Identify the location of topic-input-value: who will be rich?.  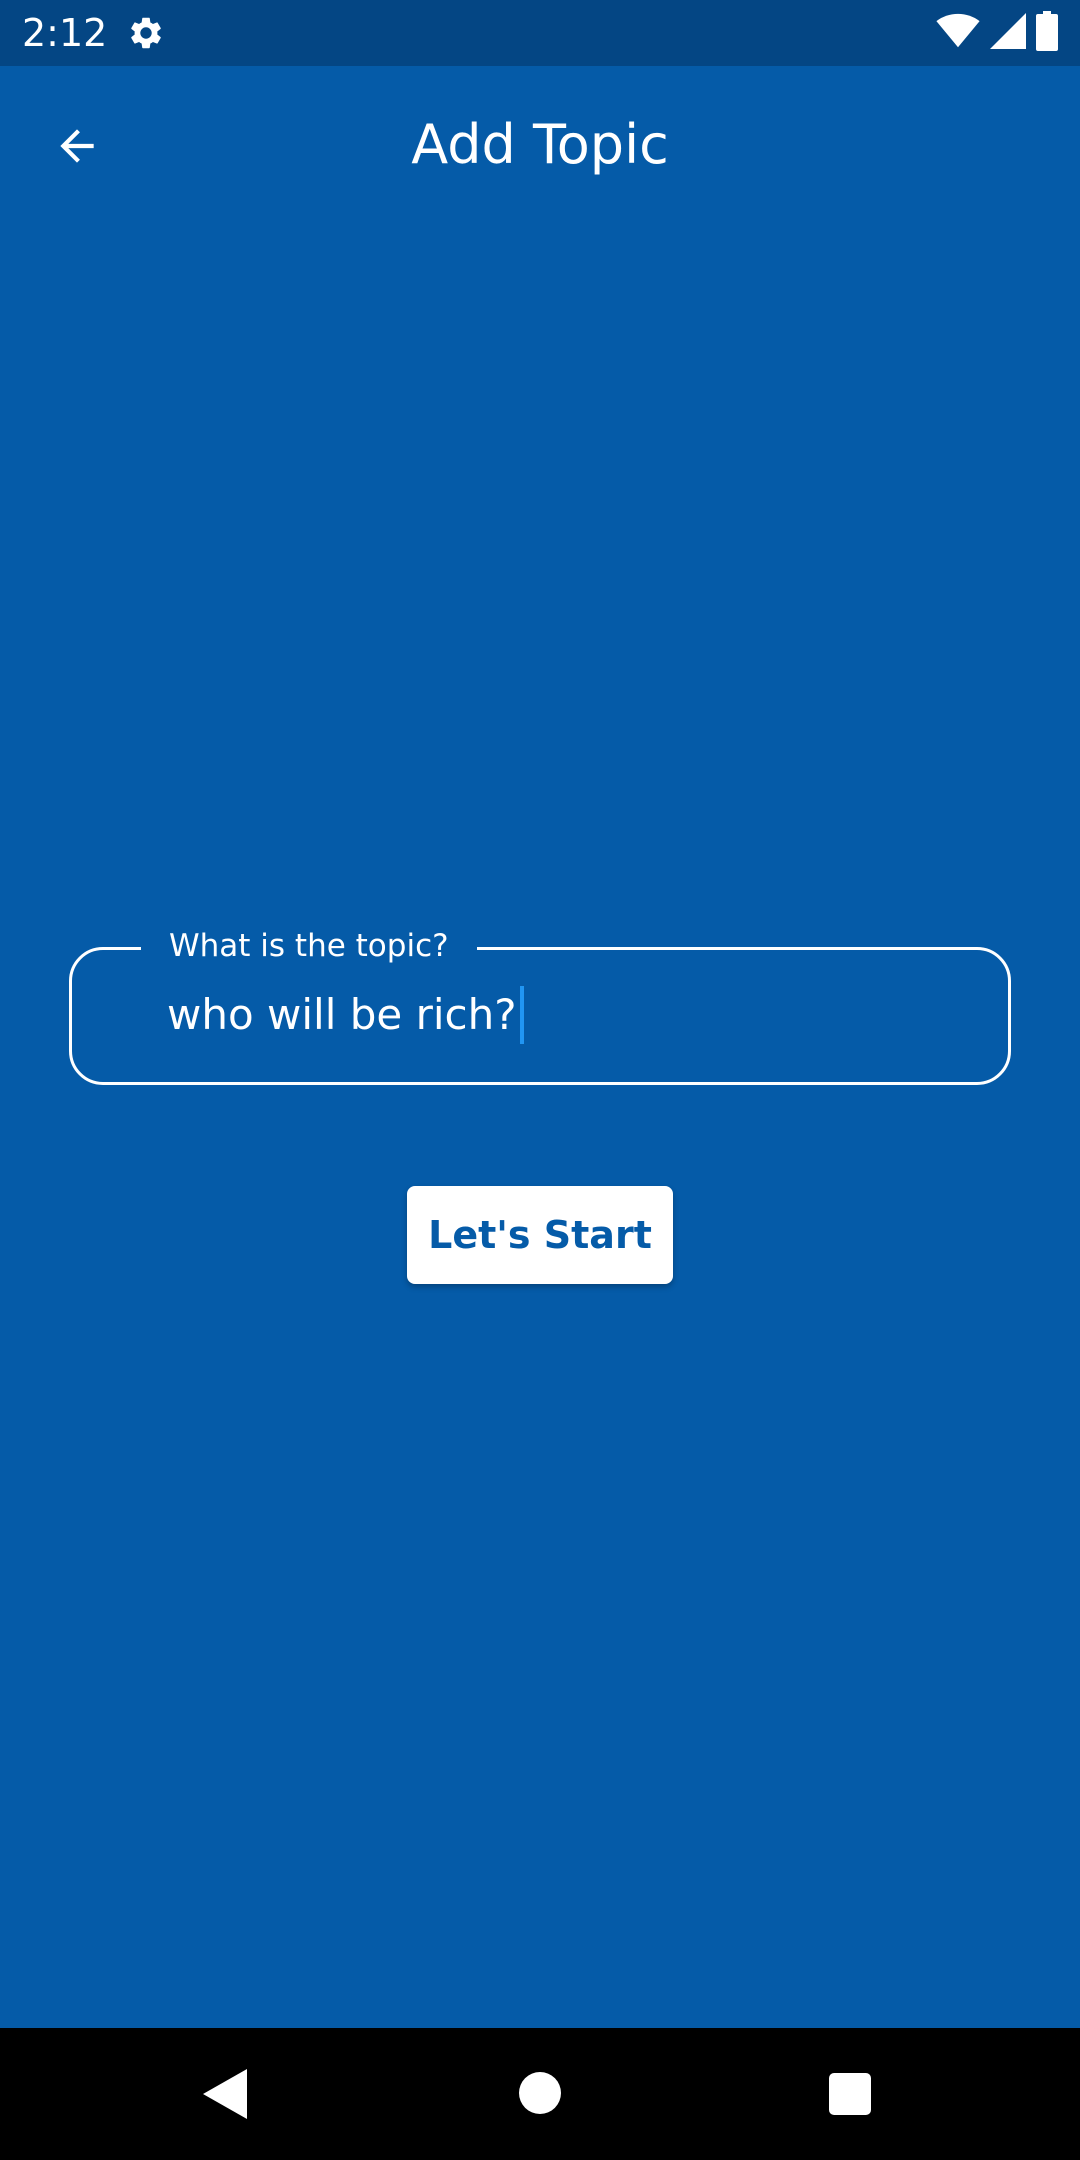
(342, 1014).